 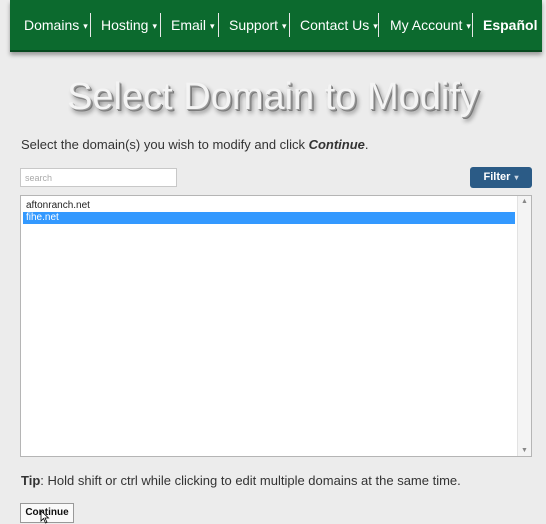 I want to click on nav-item-email: Email ▾, so click(x=193, y=25).